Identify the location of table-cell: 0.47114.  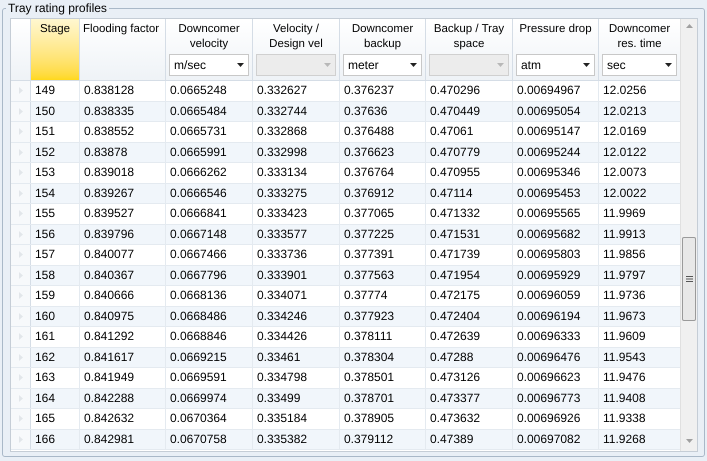
(469, 193).